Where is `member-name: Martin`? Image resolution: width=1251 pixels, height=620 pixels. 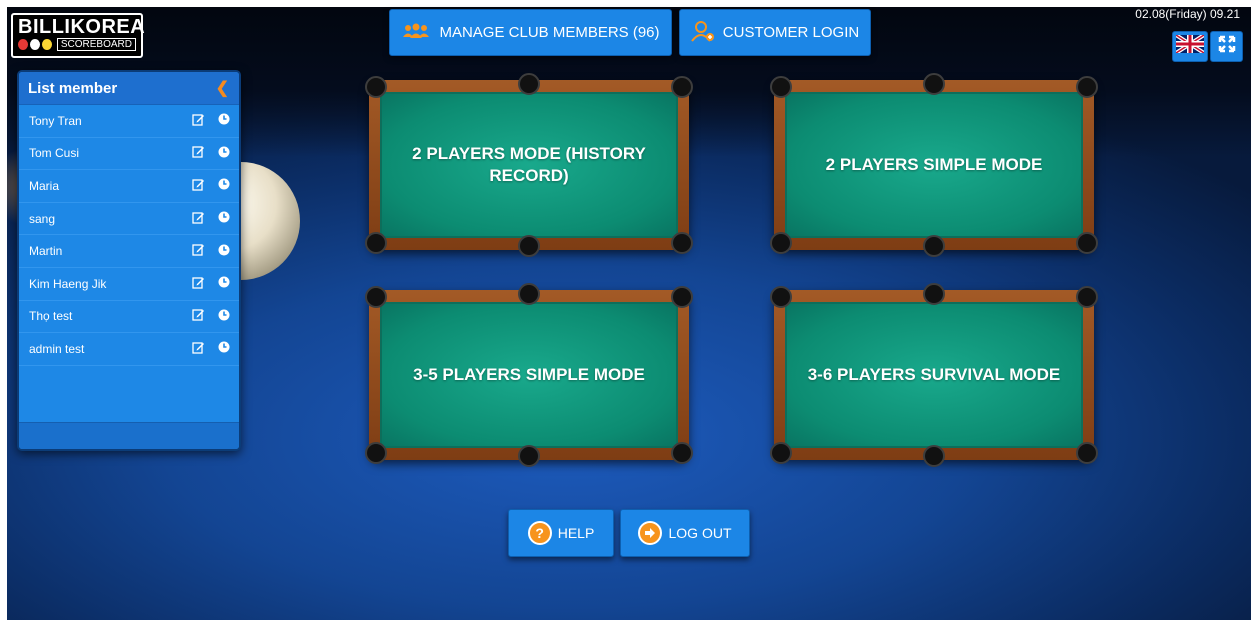
member-name: Martin is located at coordinates (46, 251).